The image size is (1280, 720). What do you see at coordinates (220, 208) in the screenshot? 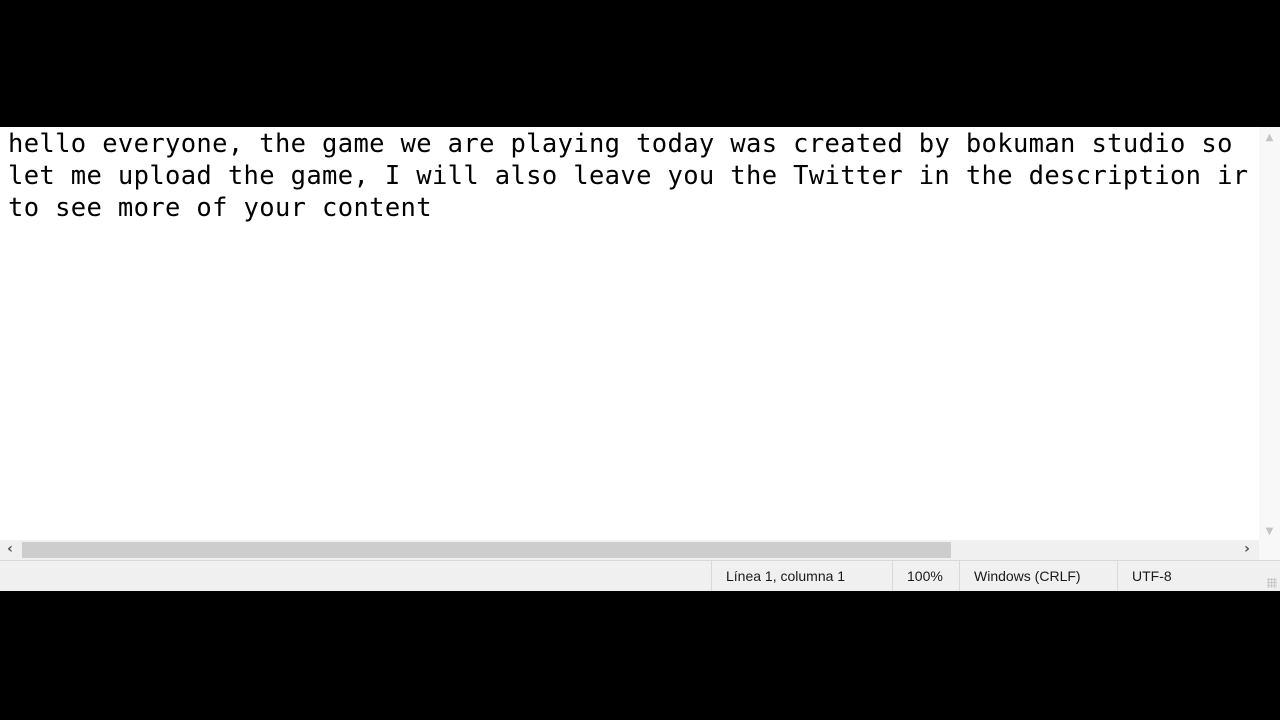
I see `text-line-3: to see more of your content` at bounding box center [220, 208].